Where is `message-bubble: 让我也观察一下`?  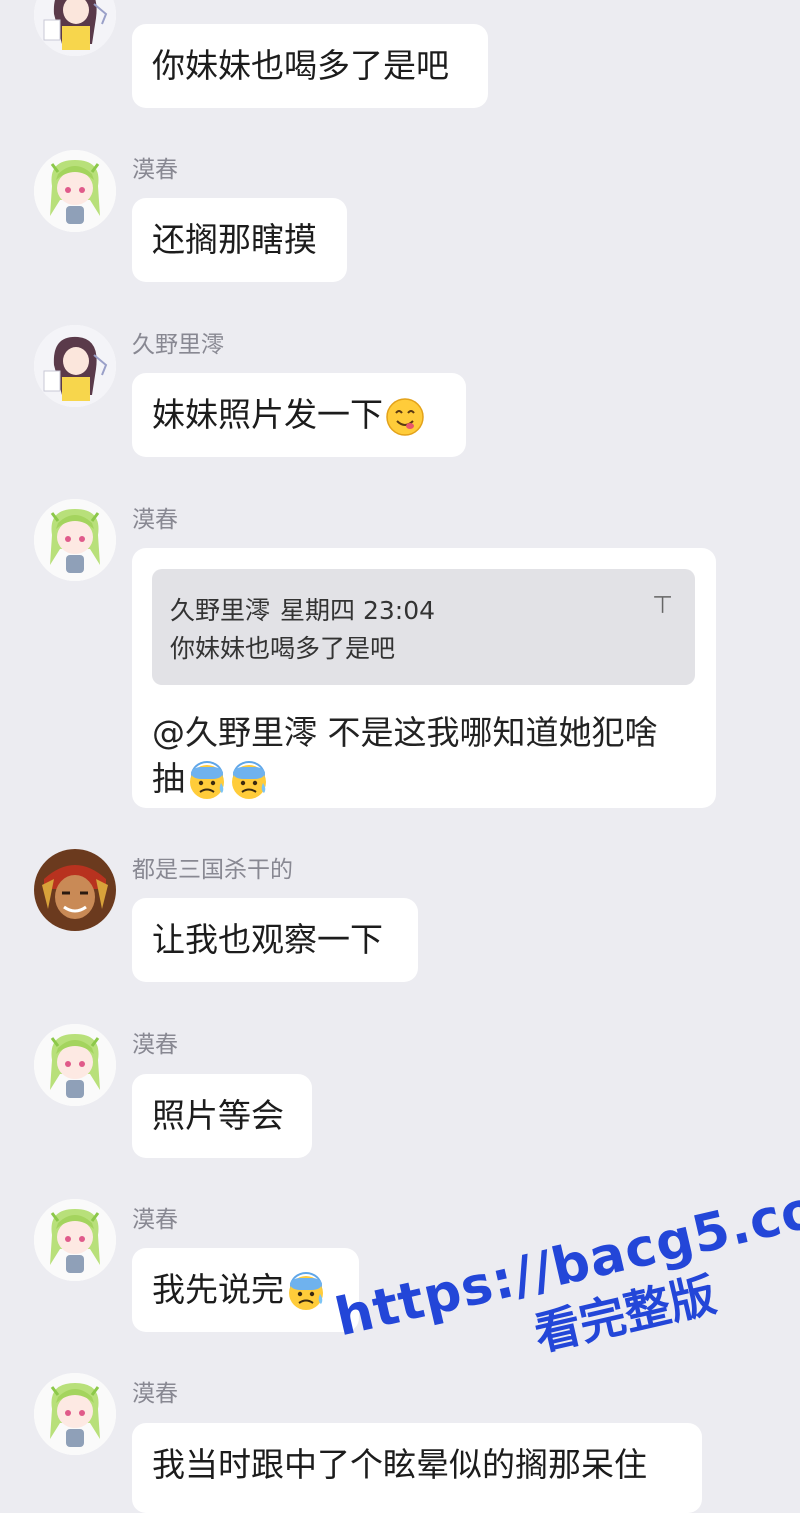 message-bubble: 让我也观察一下 is located at coordinates (275, 940).